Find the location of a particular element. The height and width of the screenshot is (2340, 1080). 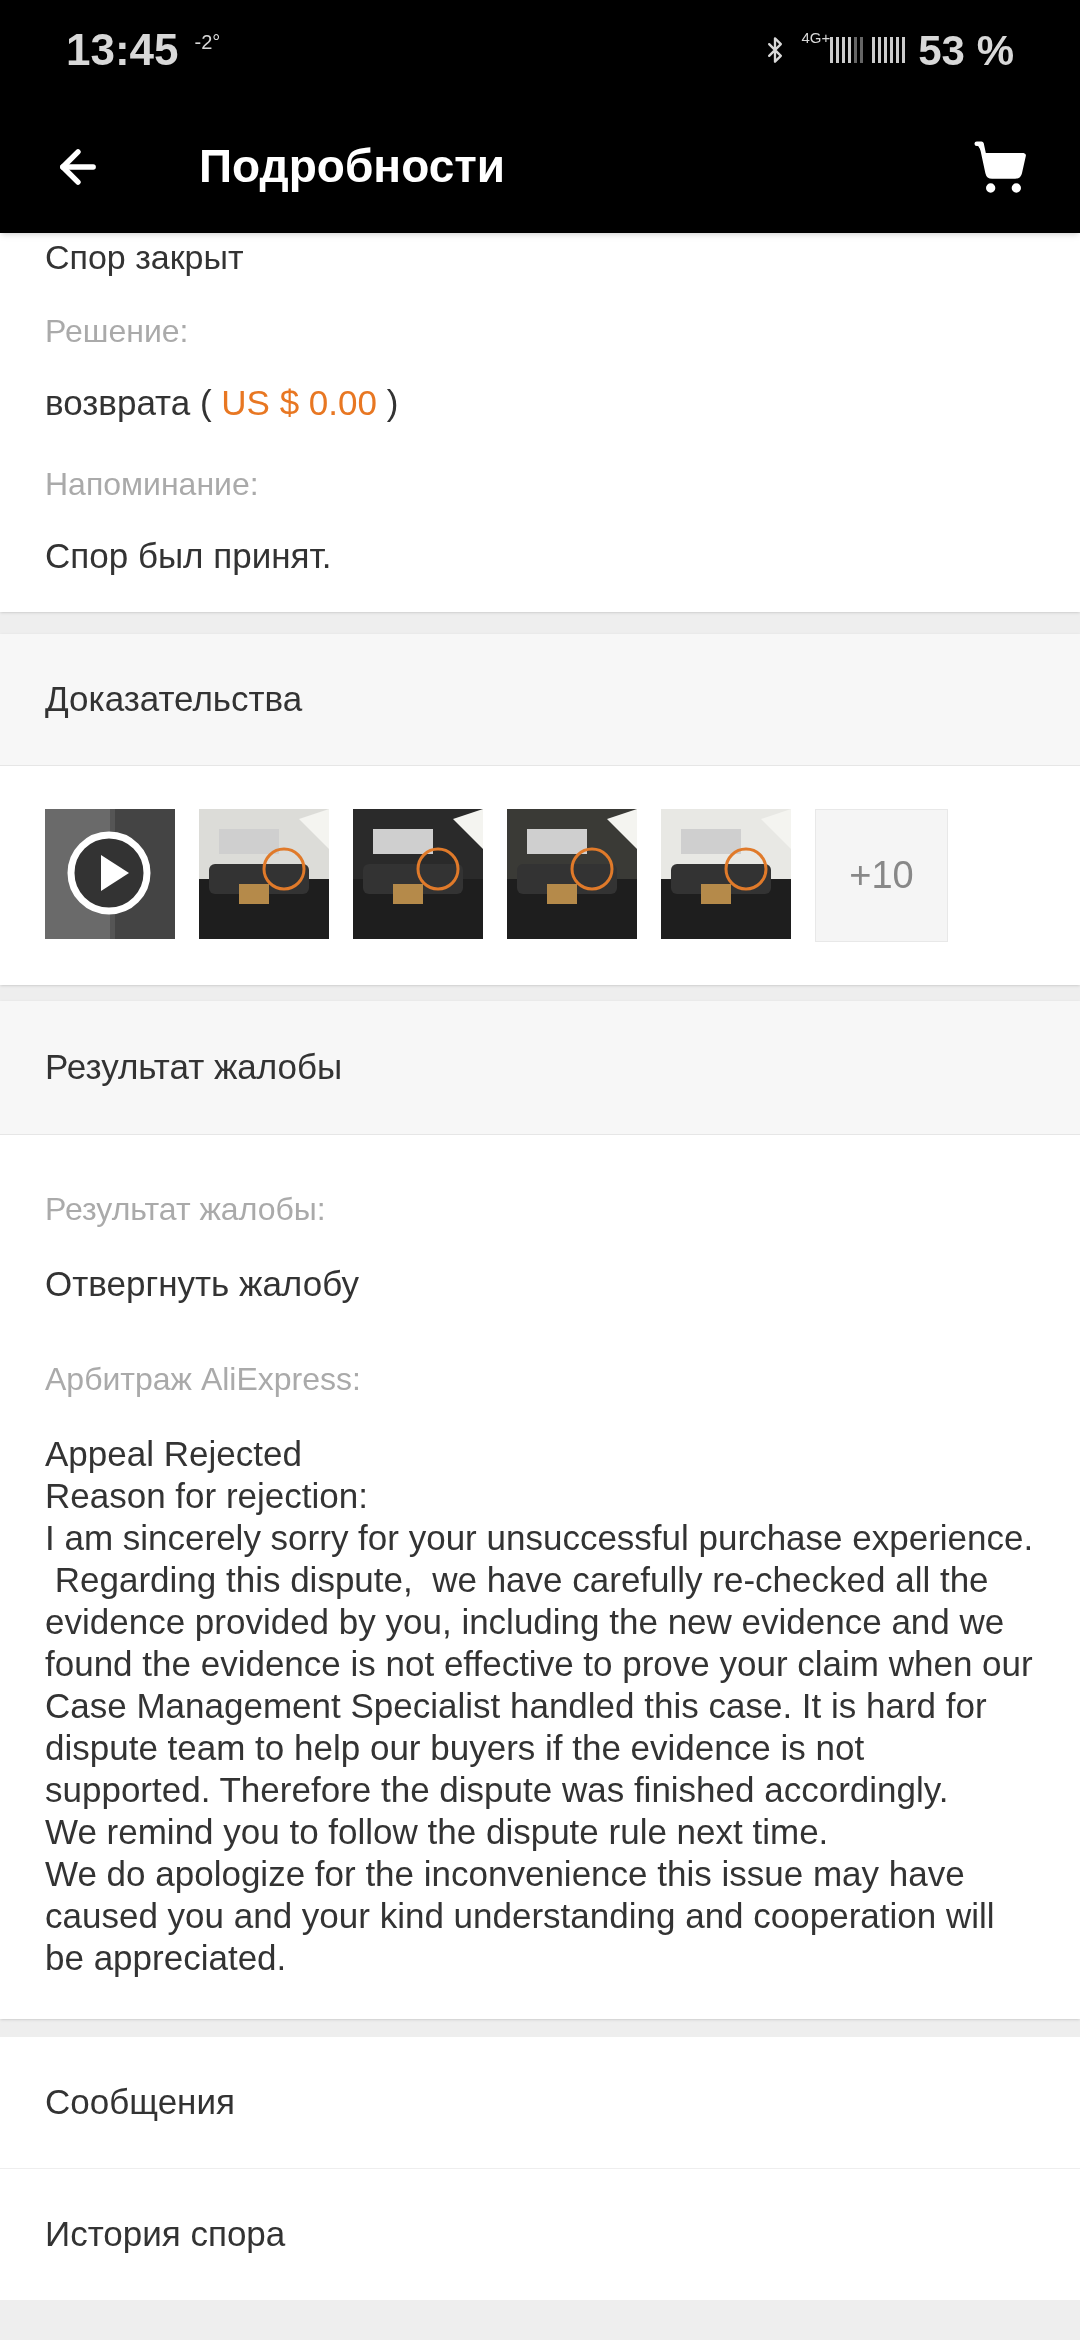

battery-percent: 53 % is located at coordinates (966, 50).